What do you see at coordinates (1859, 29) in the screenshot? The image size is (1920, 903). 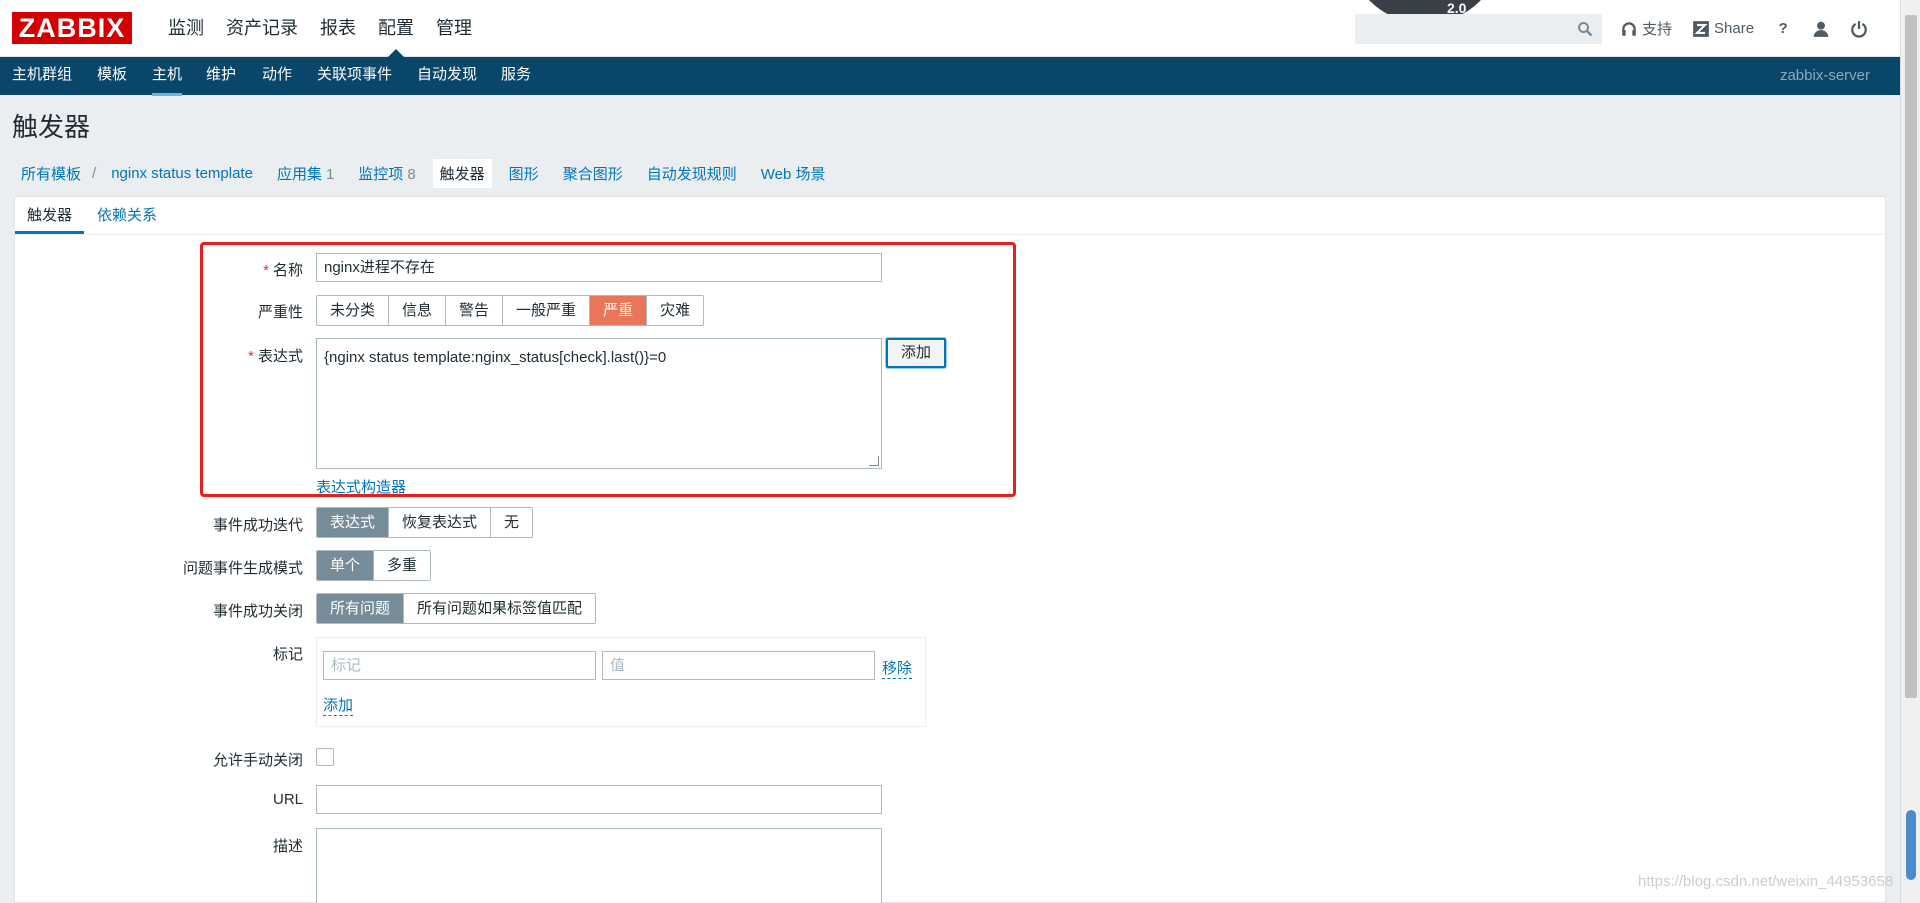 I see `power-icon` at bounding box center [1859, 29].